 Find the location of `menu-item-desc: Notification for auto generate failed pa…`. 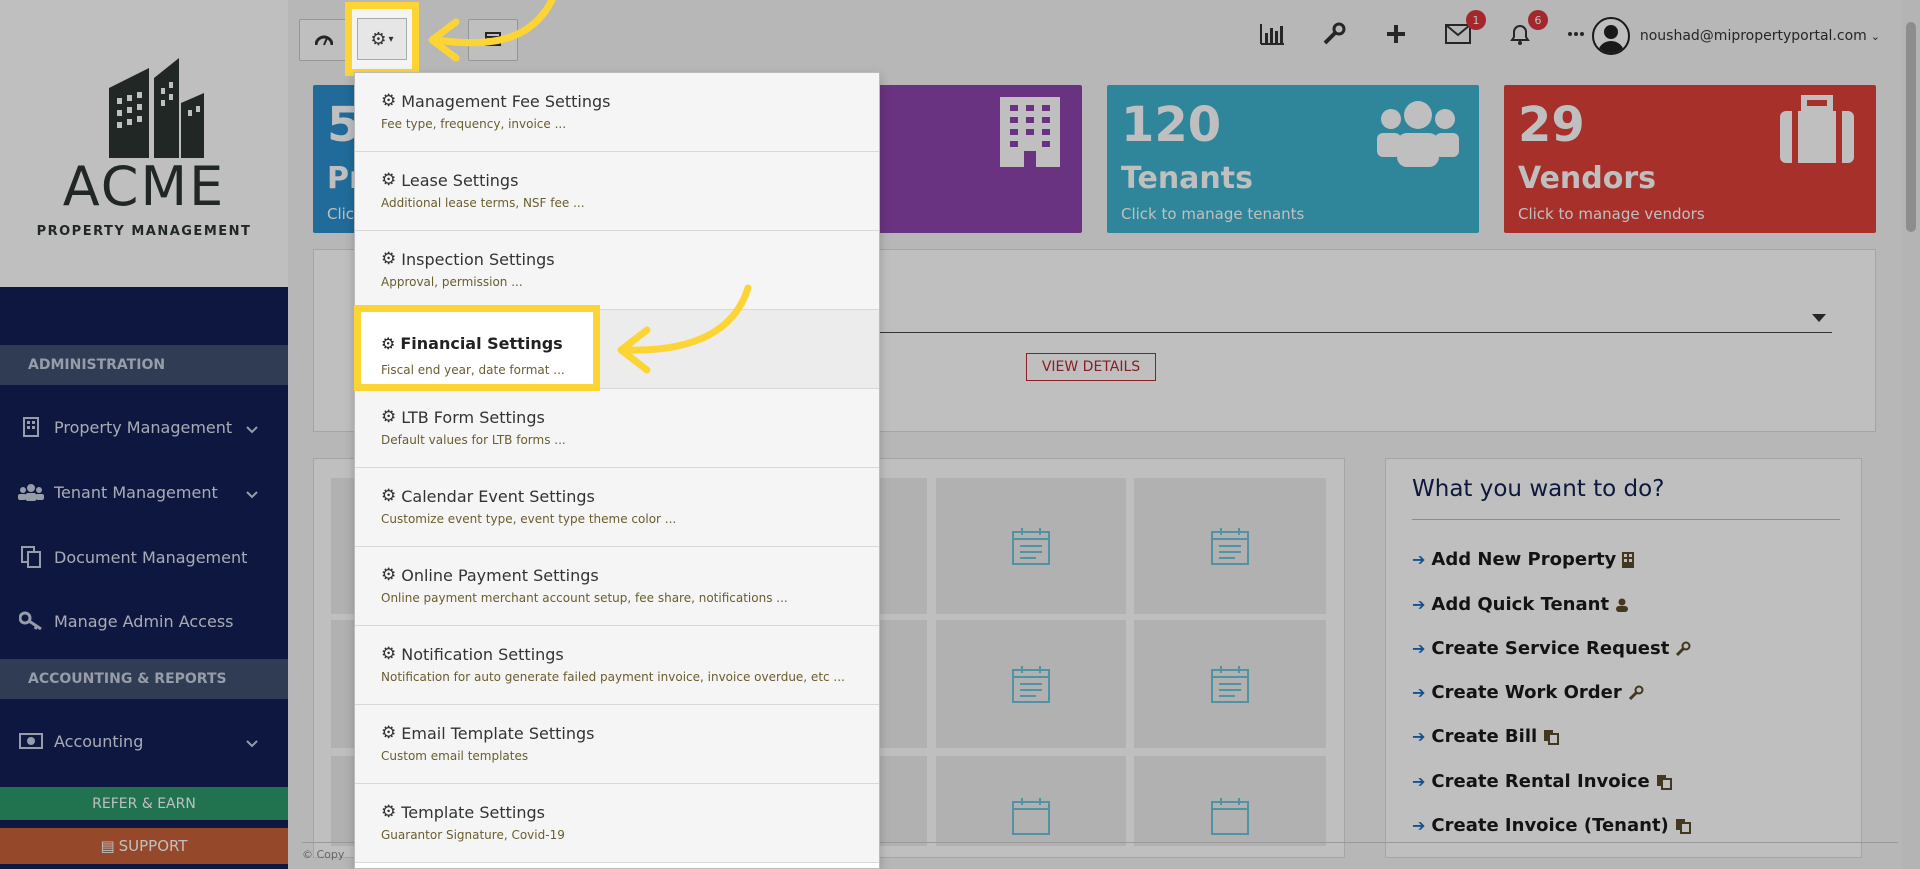

menu-item-desc: Notification for auto generate failed pa… is located at coordinates (613, 677).